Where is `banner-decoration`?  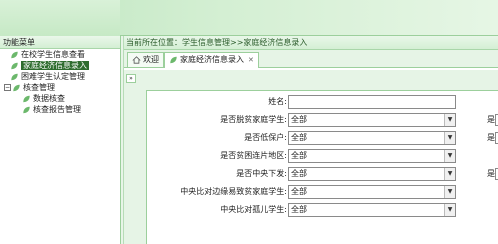
banner-decoration is located at coordinates (60, 18).